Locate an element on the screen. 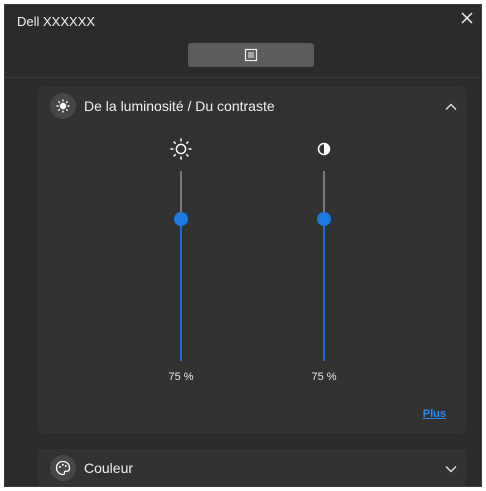  close-icon is located at coordinates (467, 18).